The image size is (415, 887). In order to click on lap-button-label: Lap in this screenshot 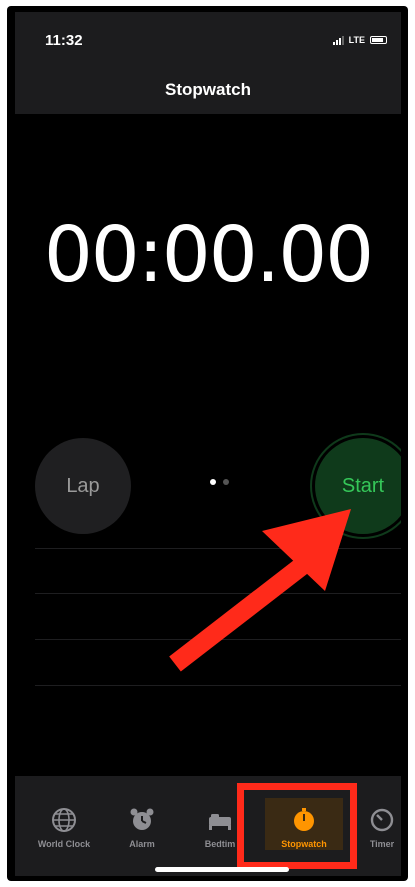, I will do `click(83, 485)`.